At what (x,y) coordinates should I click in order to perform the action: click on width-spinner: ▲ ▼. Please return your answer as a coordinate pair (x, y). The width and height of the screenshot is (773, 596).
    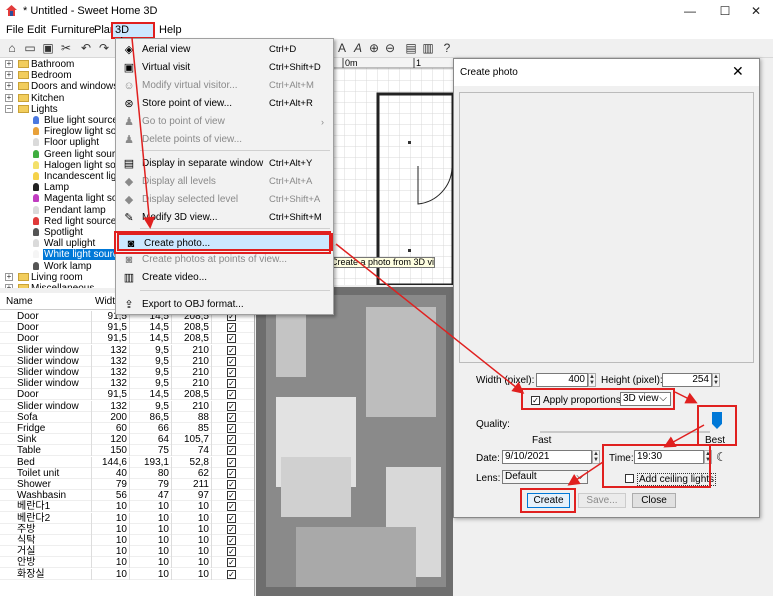
    Looking at the image, I should click on (592, 380).